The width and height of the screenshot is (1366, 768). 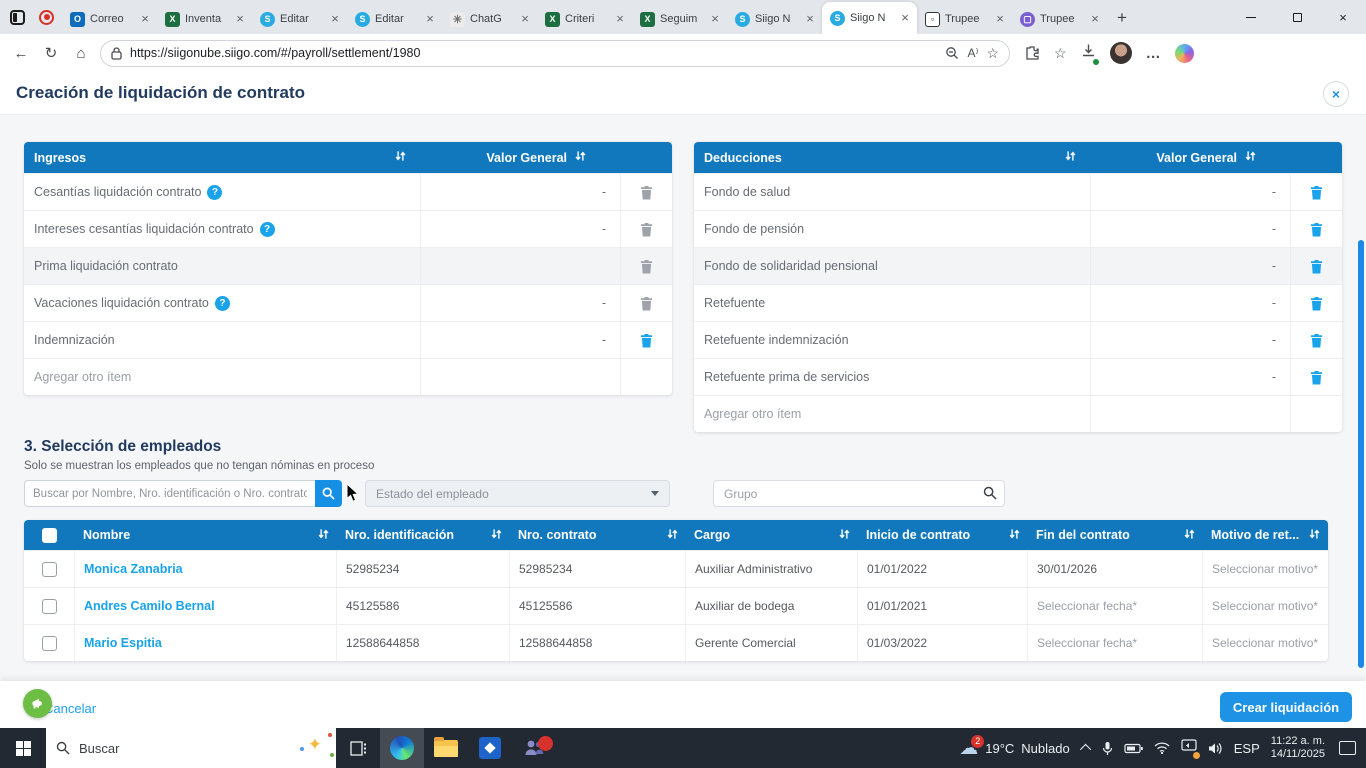 What do you see at coordinates (1286, 707) in the screenshot?
I see `create-settlement-button: Crear liquidación` at bounding box center [1286, 707].